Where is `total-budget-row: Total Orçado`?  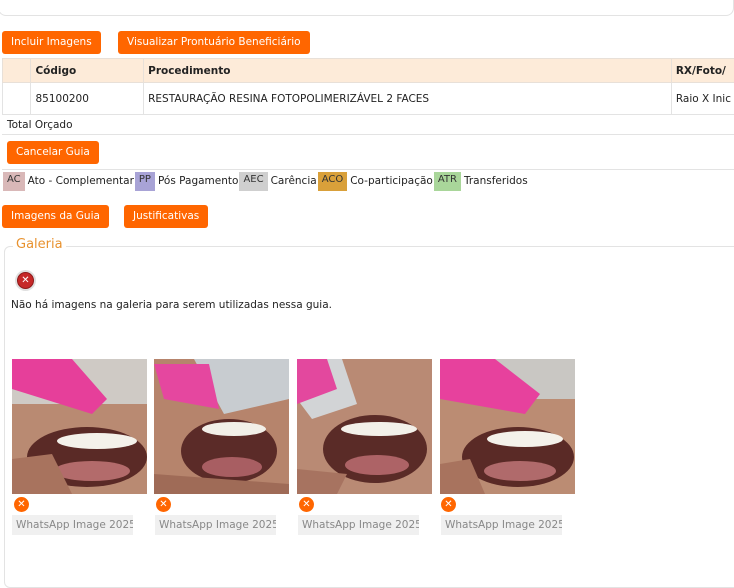
total-budget-row: Total Orçado is located at coordinates (368, 124).